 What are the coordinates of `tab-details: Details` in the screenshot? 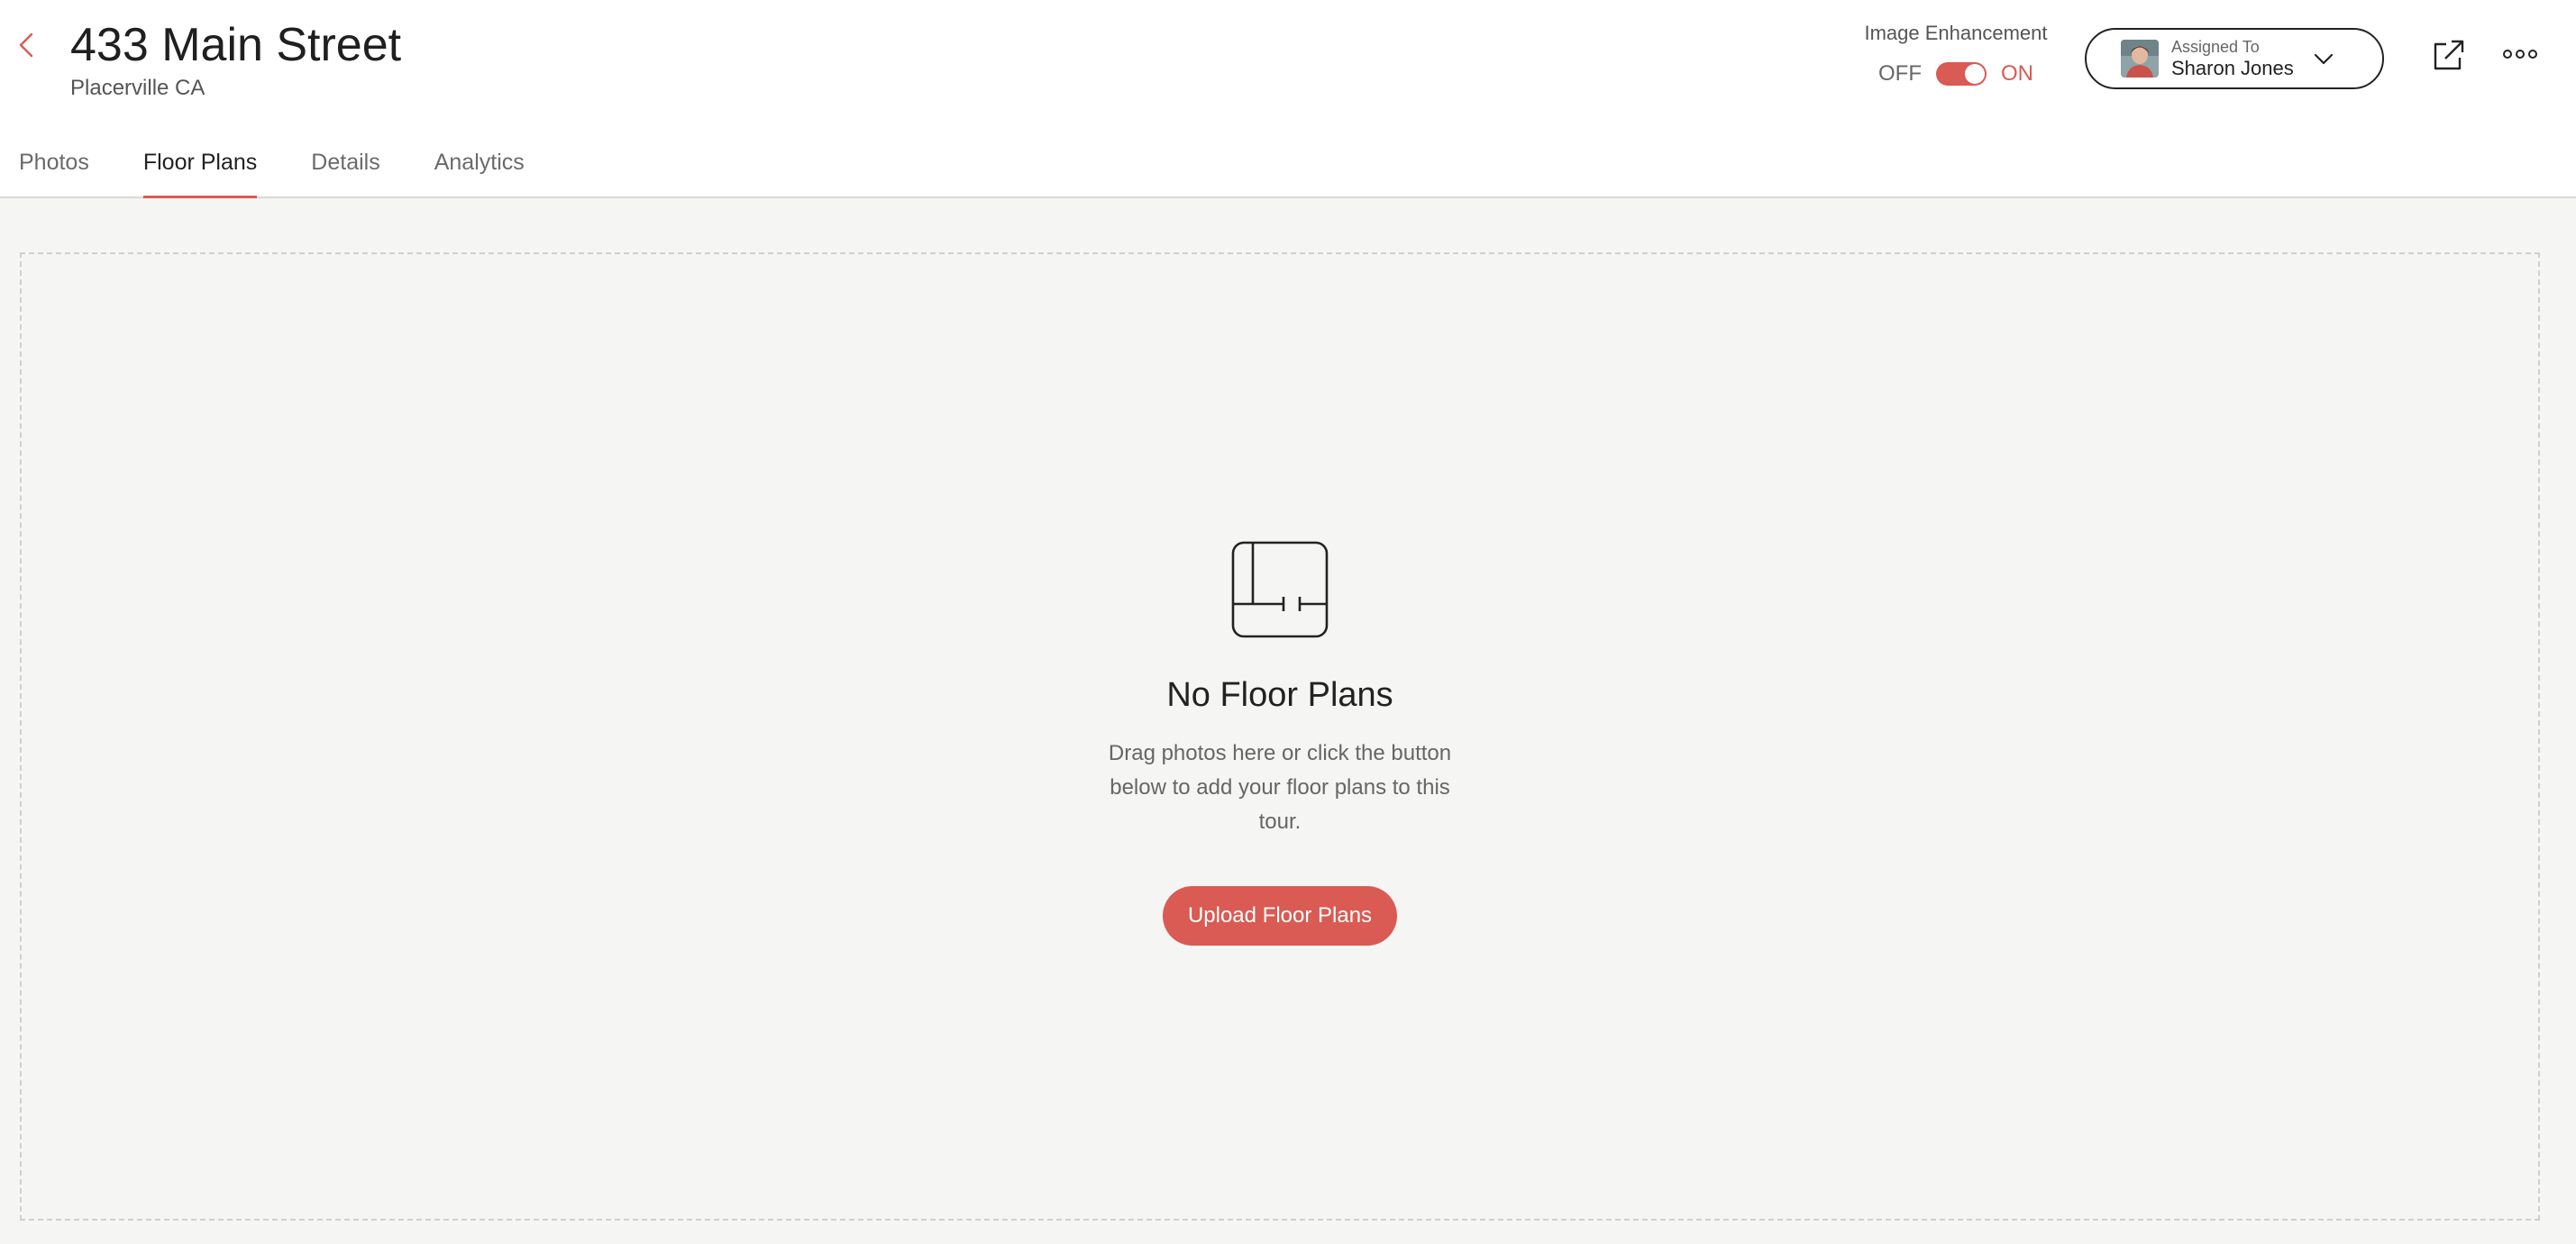 It's located at (345, 166).